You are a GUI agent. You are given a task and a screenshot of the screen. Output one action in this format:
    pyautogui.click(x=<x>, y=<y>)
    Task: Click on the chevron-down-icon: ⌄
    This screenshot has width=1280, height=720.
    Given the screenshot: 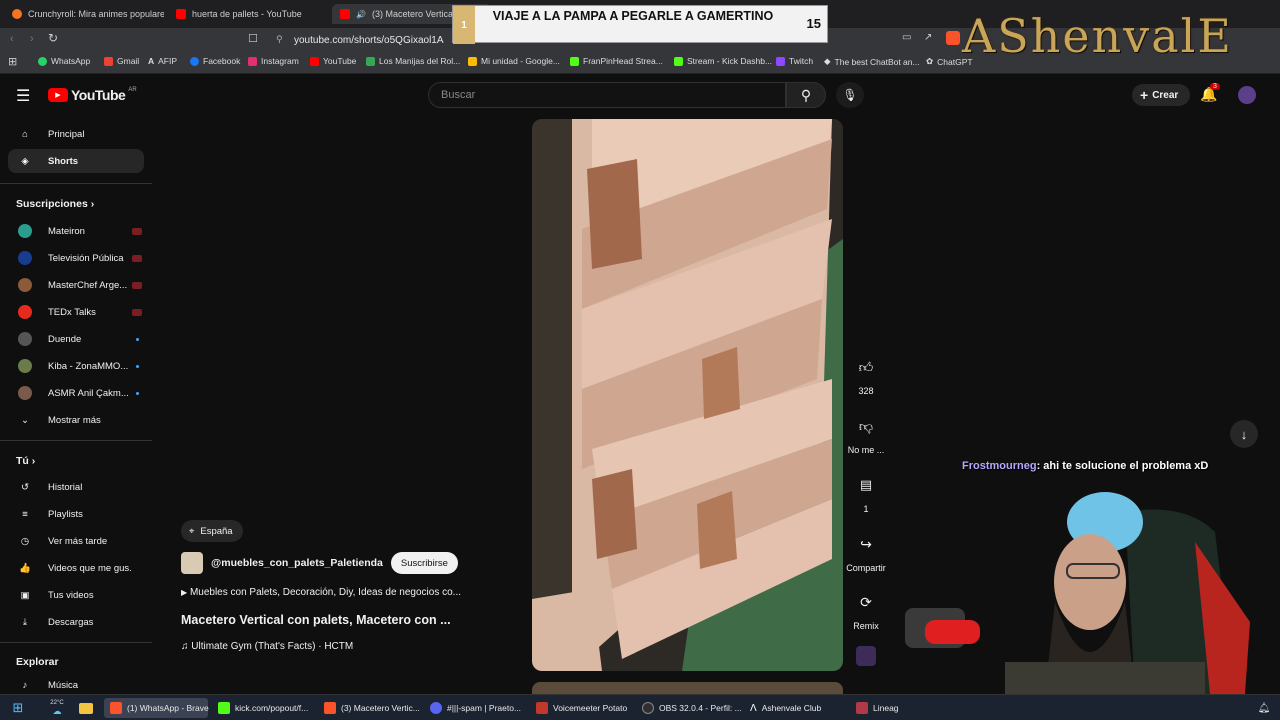 What is the action you would take?
    pyautogui.click(x=25, y=420)
    